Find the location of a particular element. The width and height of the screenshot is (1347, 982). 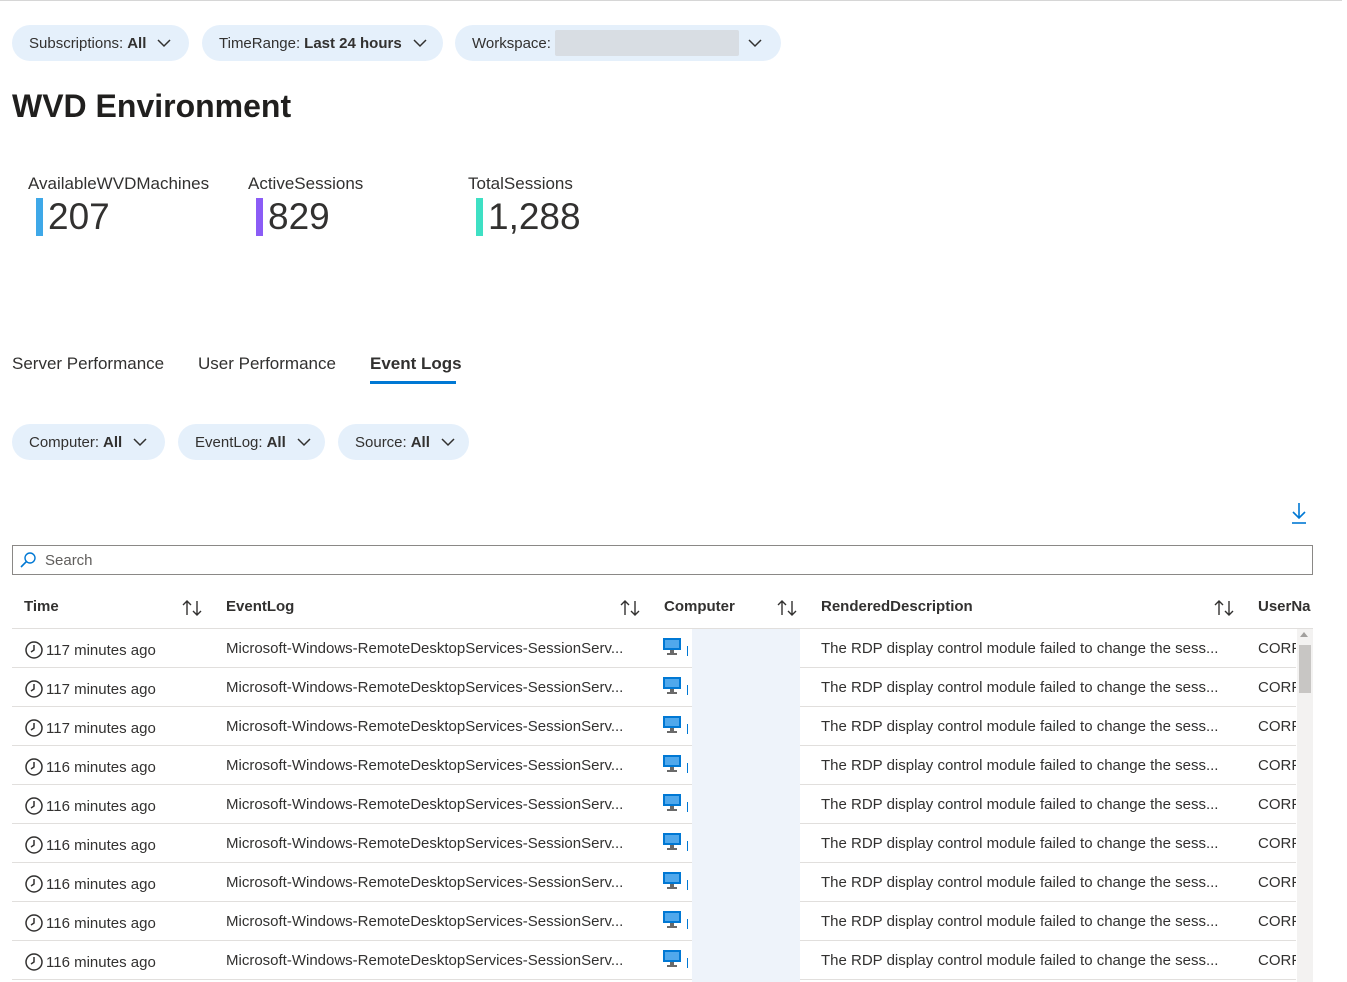

tile-value: 1,288 is located at coordinates (534, 216).